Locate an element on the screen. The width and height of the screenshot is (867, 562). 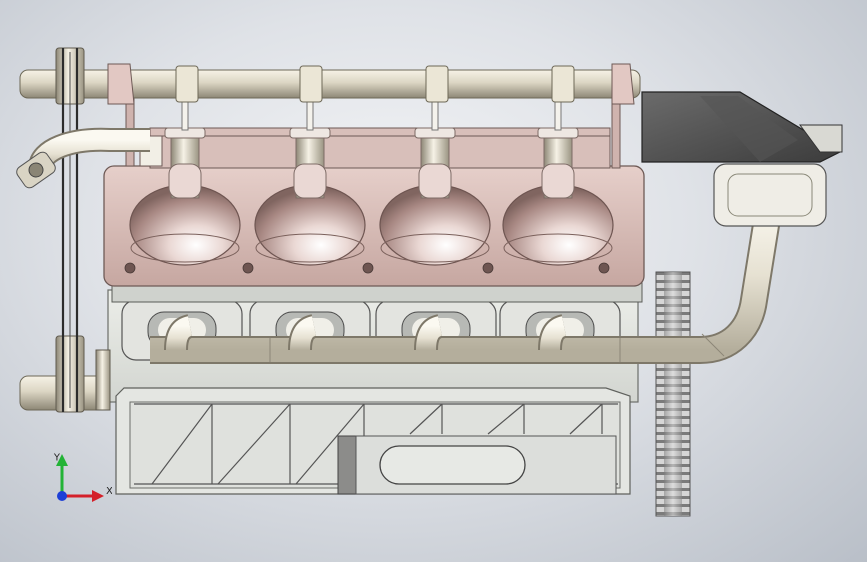
z-axis-dot is located at coordinates (62, 496).